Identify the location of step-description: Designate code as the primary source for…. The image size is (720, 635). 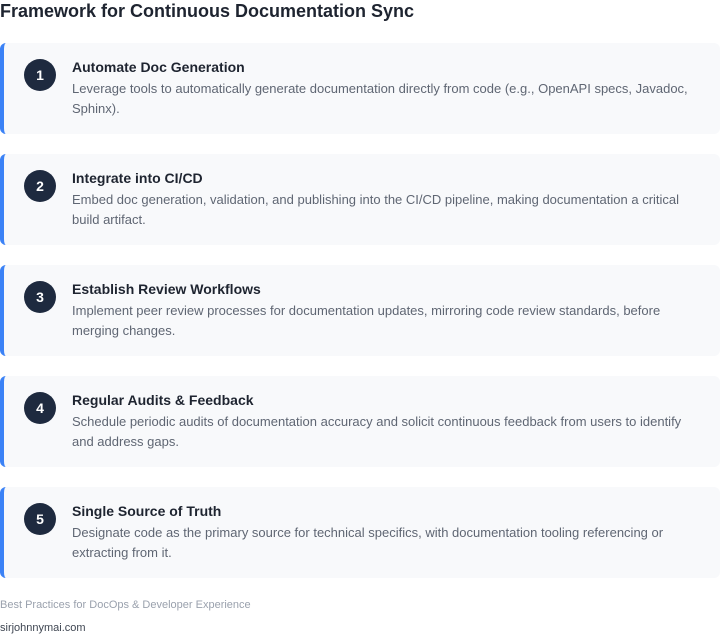
(368, 542).